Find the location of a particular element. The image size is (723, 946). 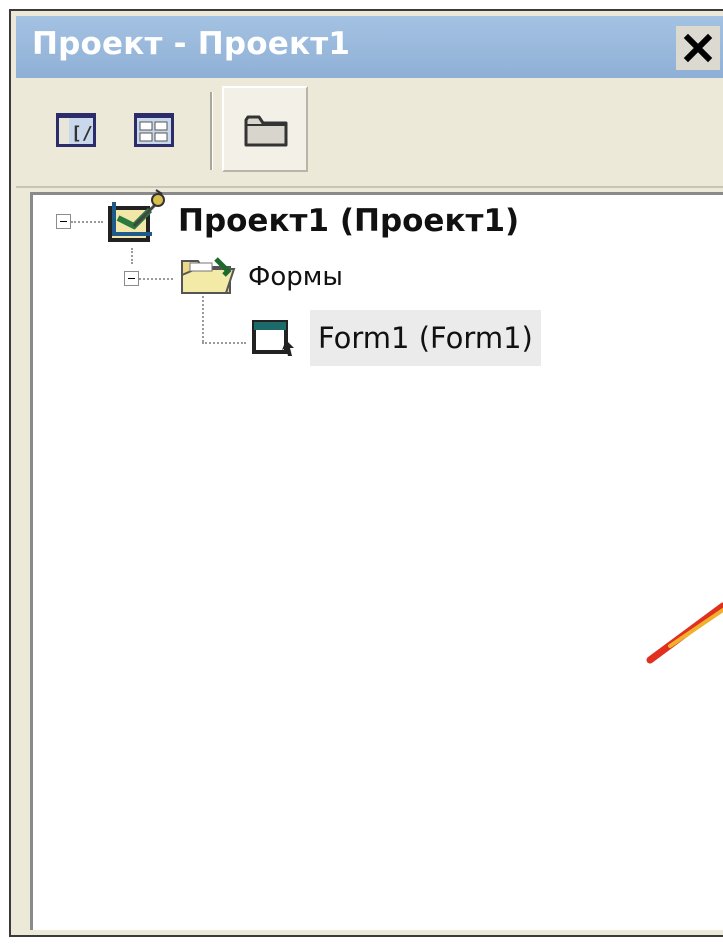

view-code-button: [/ is located at coordinates (76, 130).